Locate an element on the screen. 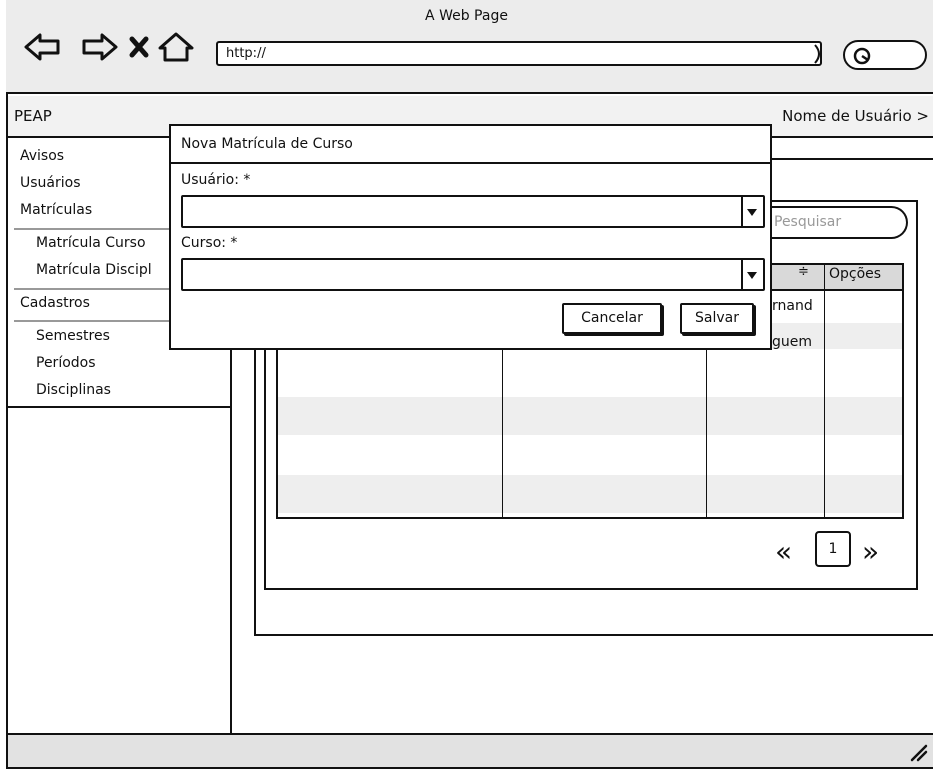 This screenshot has height=769, width=933. back-icon is located at coordinates (42, 47).